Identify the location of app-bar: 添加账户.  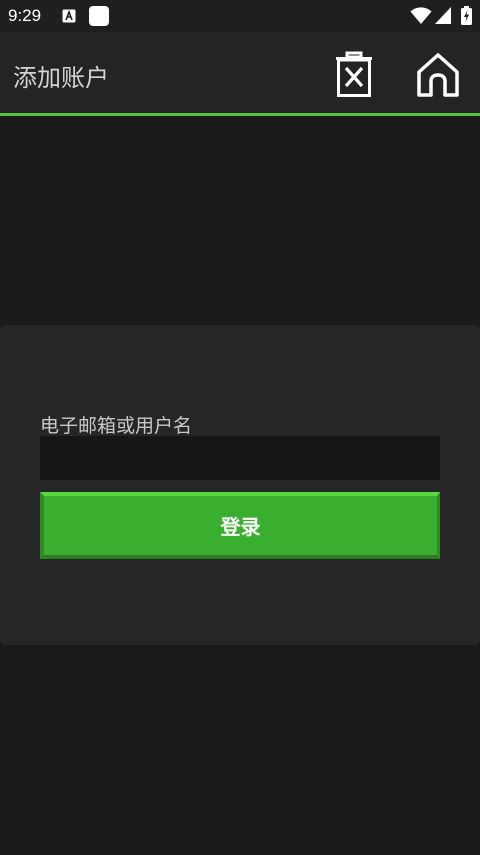
(240, 72).